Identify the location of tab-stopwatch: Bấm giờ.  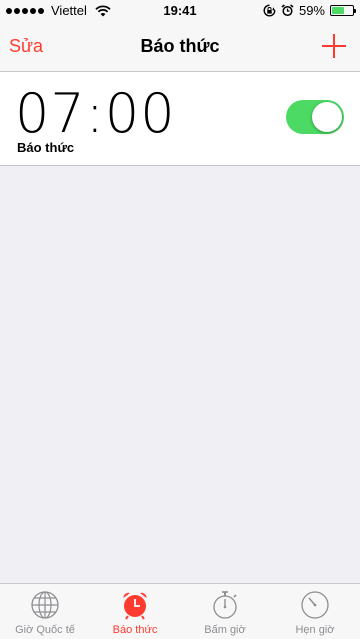
(225, 611).